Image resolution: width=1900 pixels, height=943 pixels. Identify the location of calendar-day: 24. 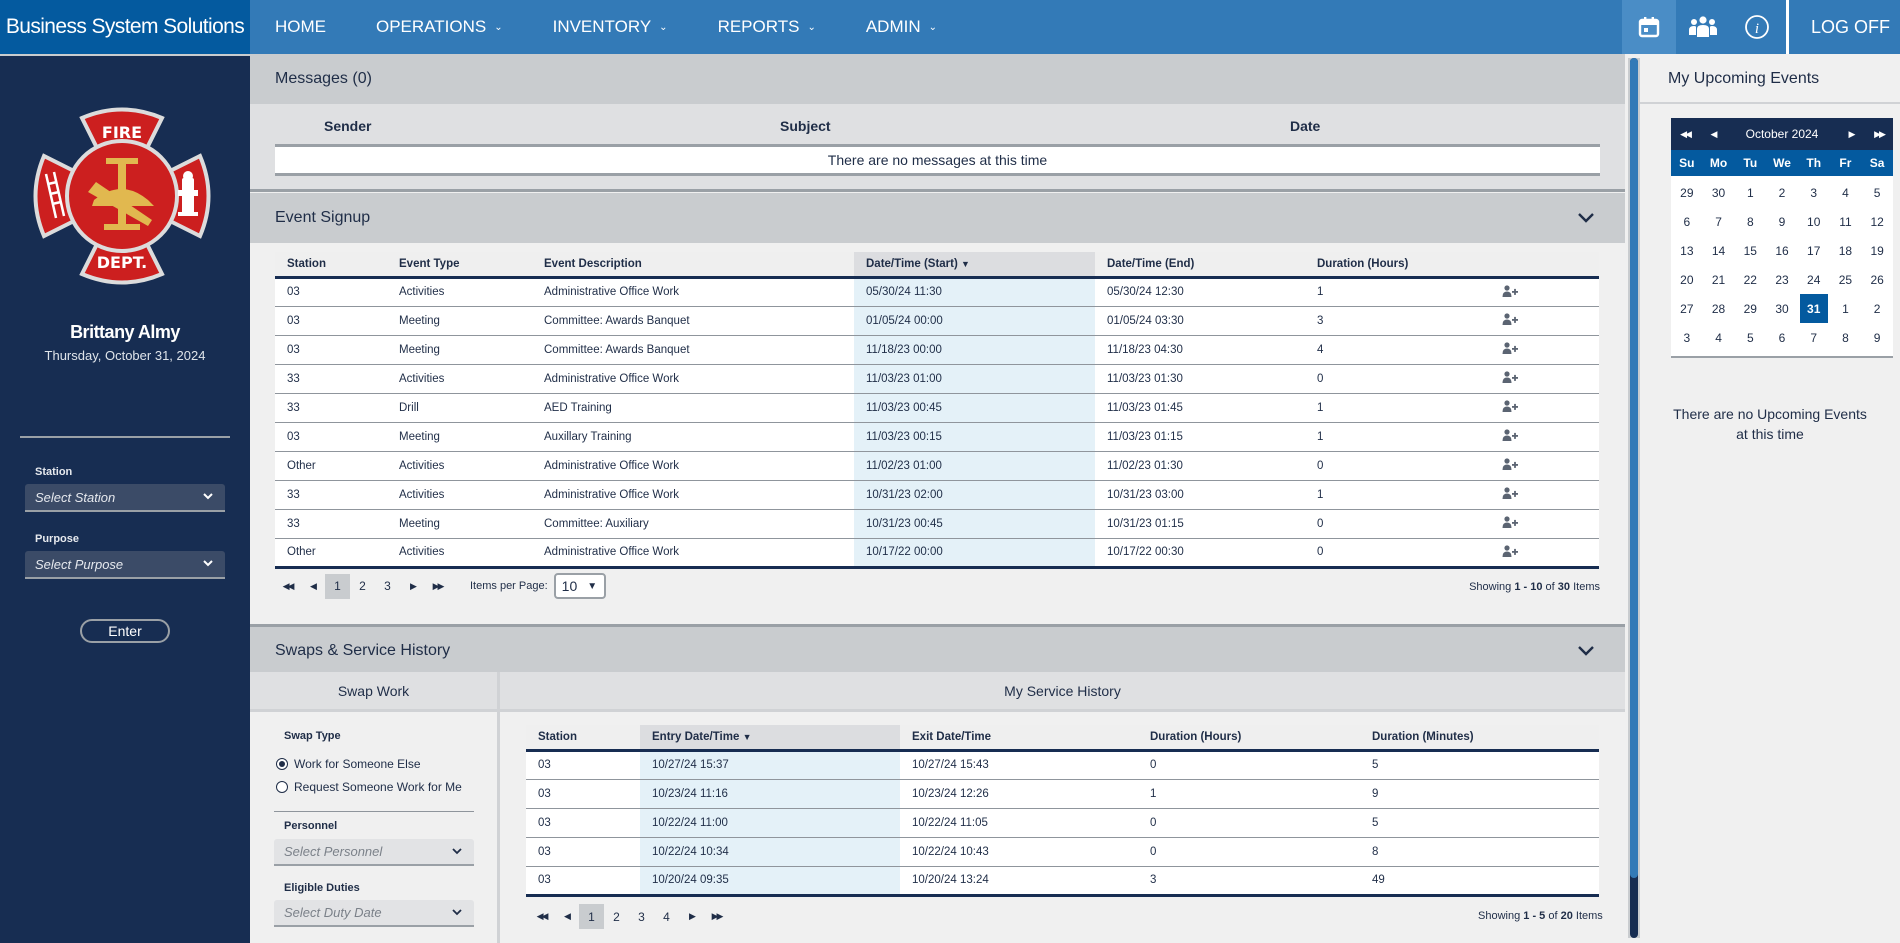
(1814, 279).